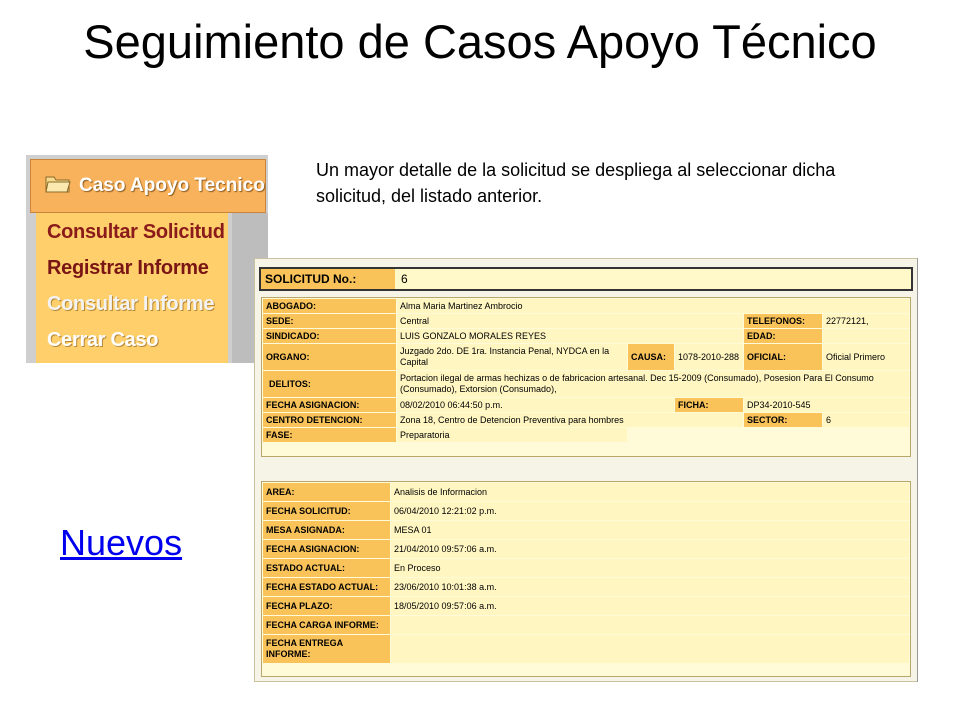 This screenshot has width=960, height=720. I want to click on table-row: AREA: Analisis de Informacion, so click(586, 492).